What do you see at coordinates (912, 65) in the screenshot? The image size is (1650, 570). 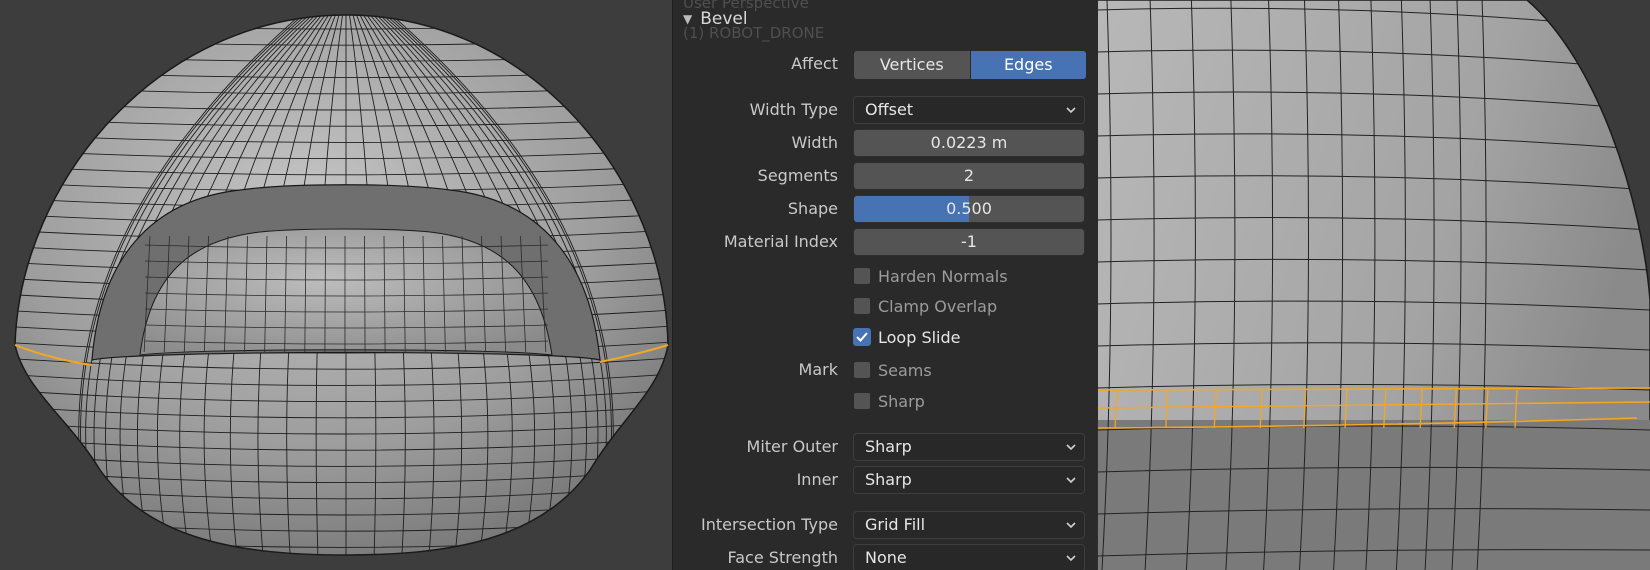 I see `affect-vertices-button: Vertices` at bounding box center [912, 65].